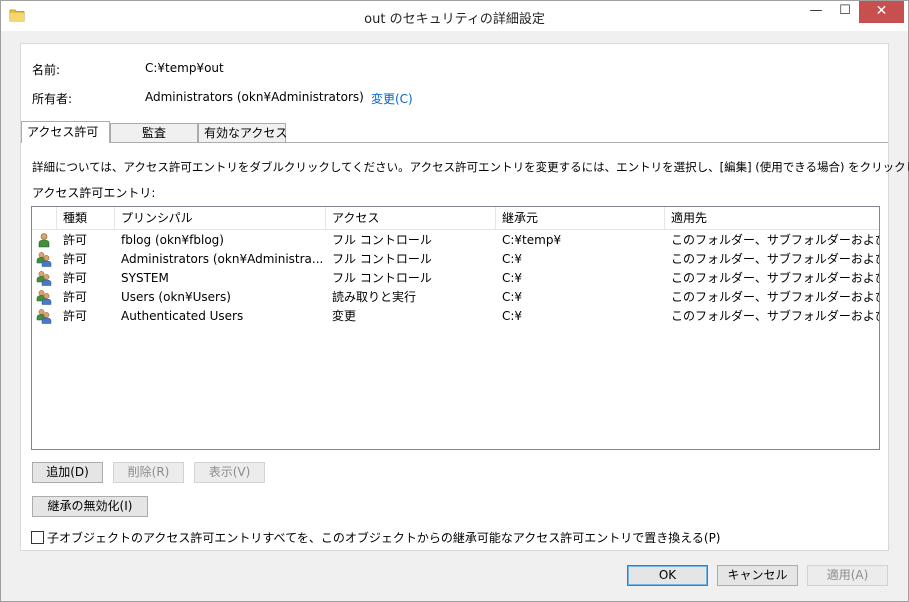  Describe the element at coordinates (90, 506) in the screenshot. I see `disable-inheritance-button: 継承の無効化(I)` at that location.